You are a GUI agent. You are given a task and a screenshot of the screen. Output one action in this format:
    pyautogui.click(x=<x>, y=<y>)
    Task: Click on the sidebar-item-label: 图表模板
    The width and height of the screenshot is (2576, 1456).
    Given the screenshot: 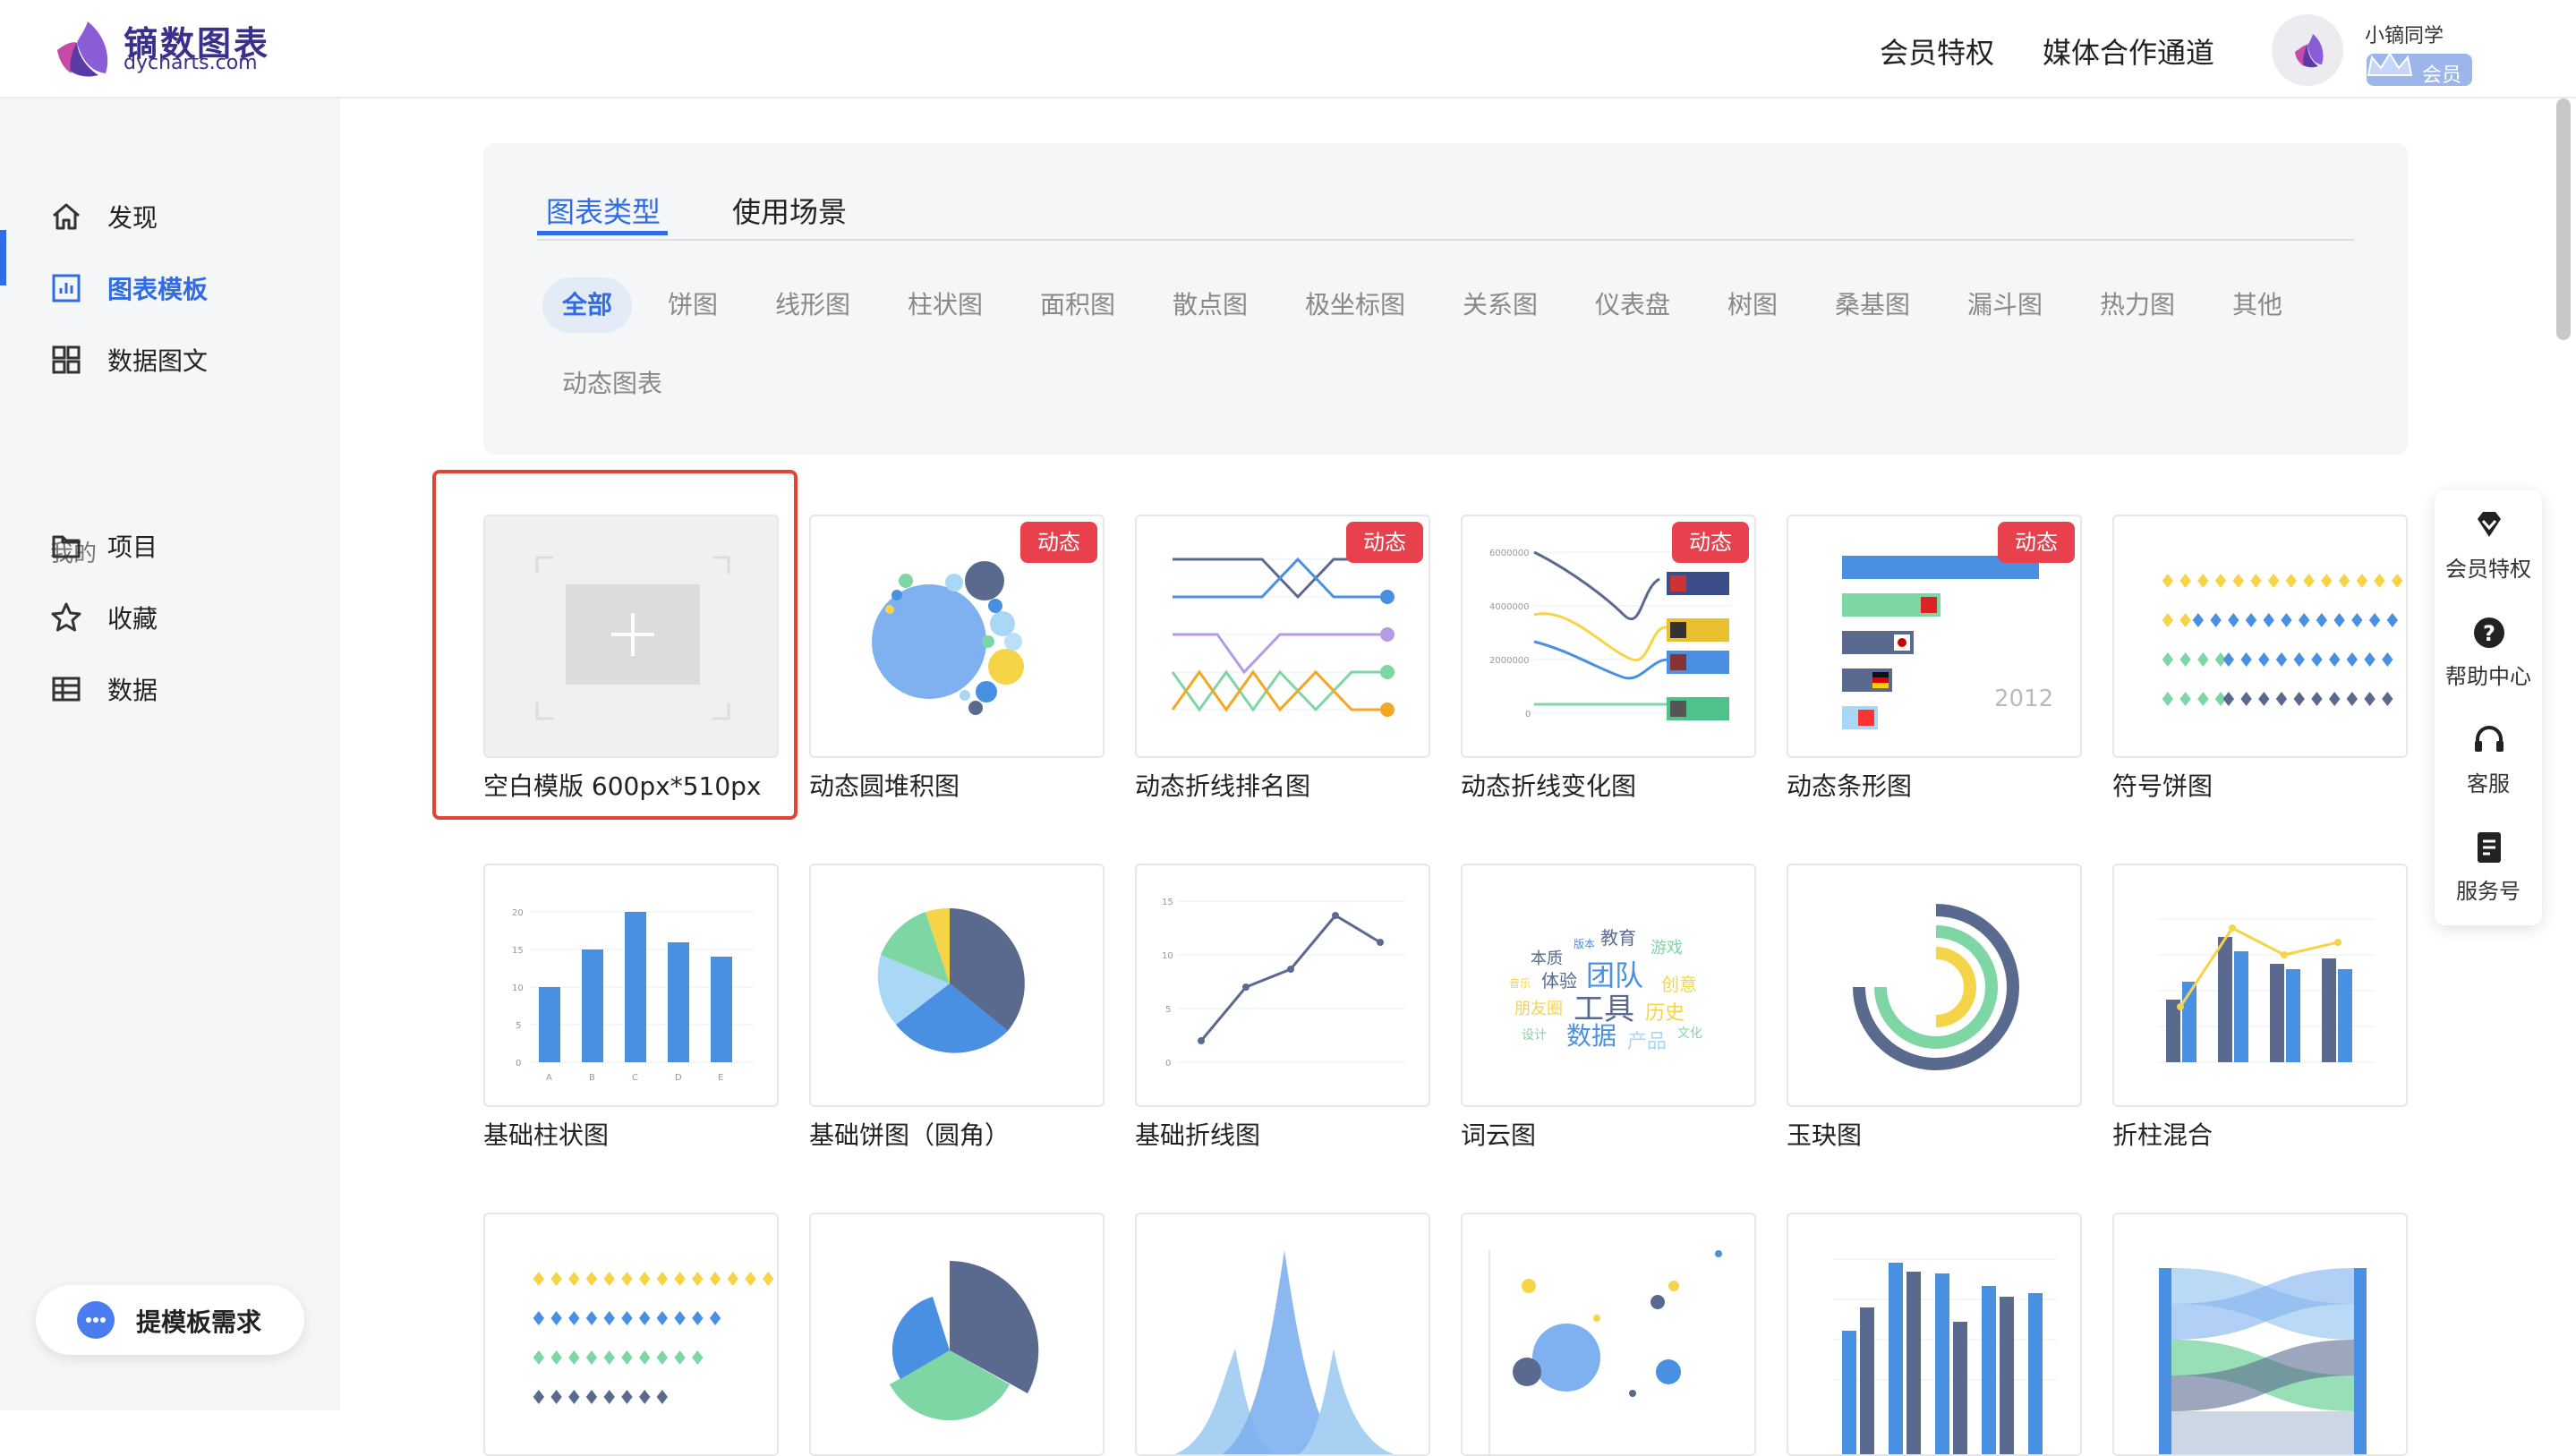 What is the action you would take?
    pyautogui.click(x=158, y=289)
    